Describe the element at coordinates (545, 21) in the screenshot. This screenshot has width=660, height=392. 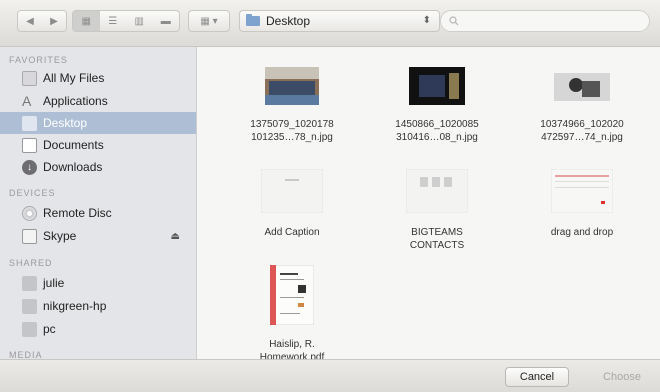
I see `search-field` at that location.